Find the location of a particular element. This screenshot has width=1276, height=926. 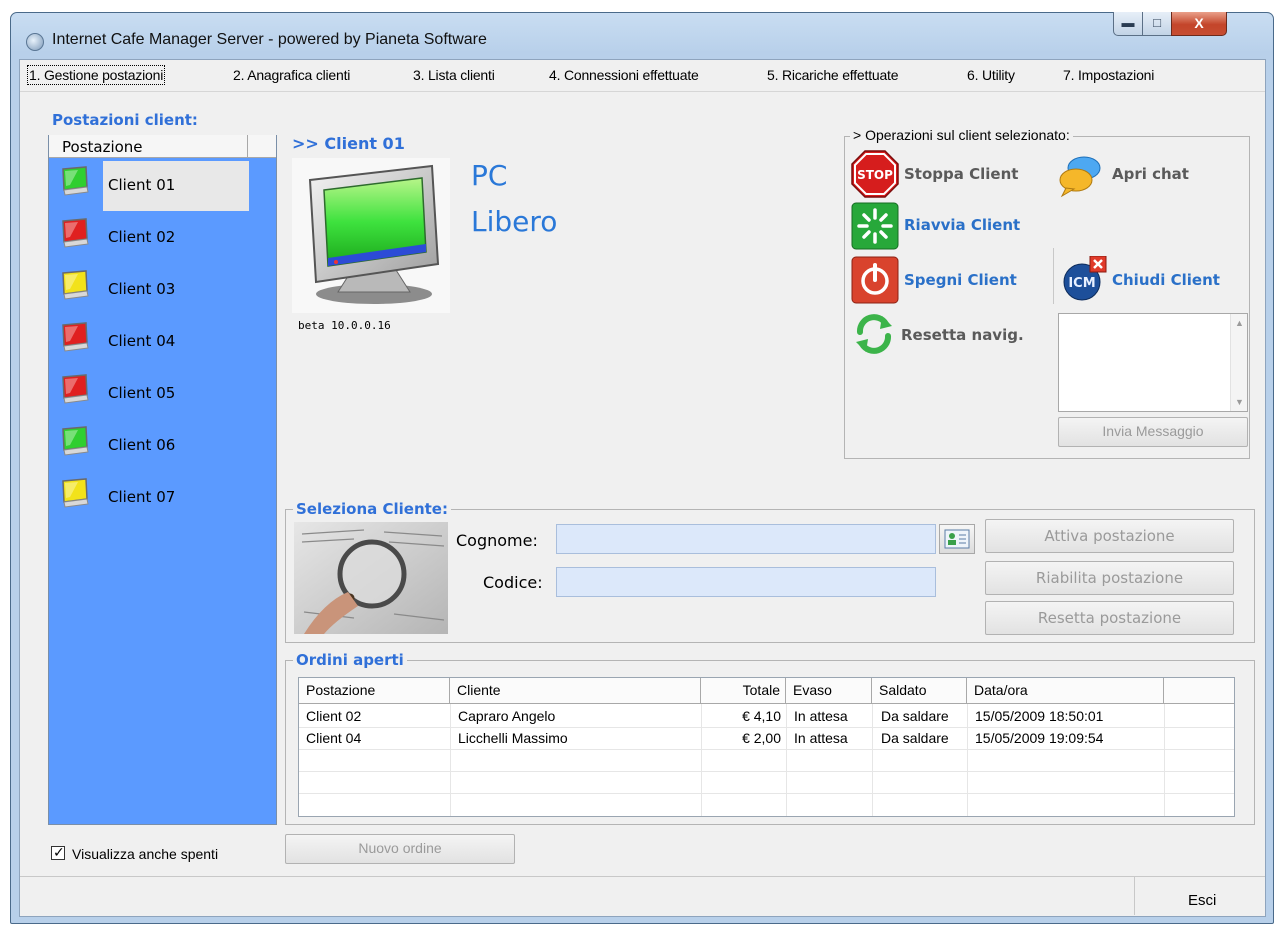

reenable-station-button: Riabilita postazione is located at coordinates (1109, 578).